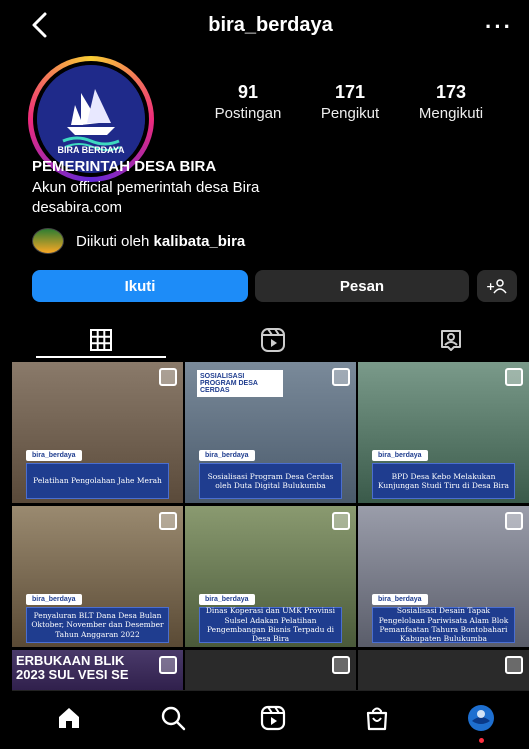  I want to click on stat-posts-value: 91, so click(248, 92).